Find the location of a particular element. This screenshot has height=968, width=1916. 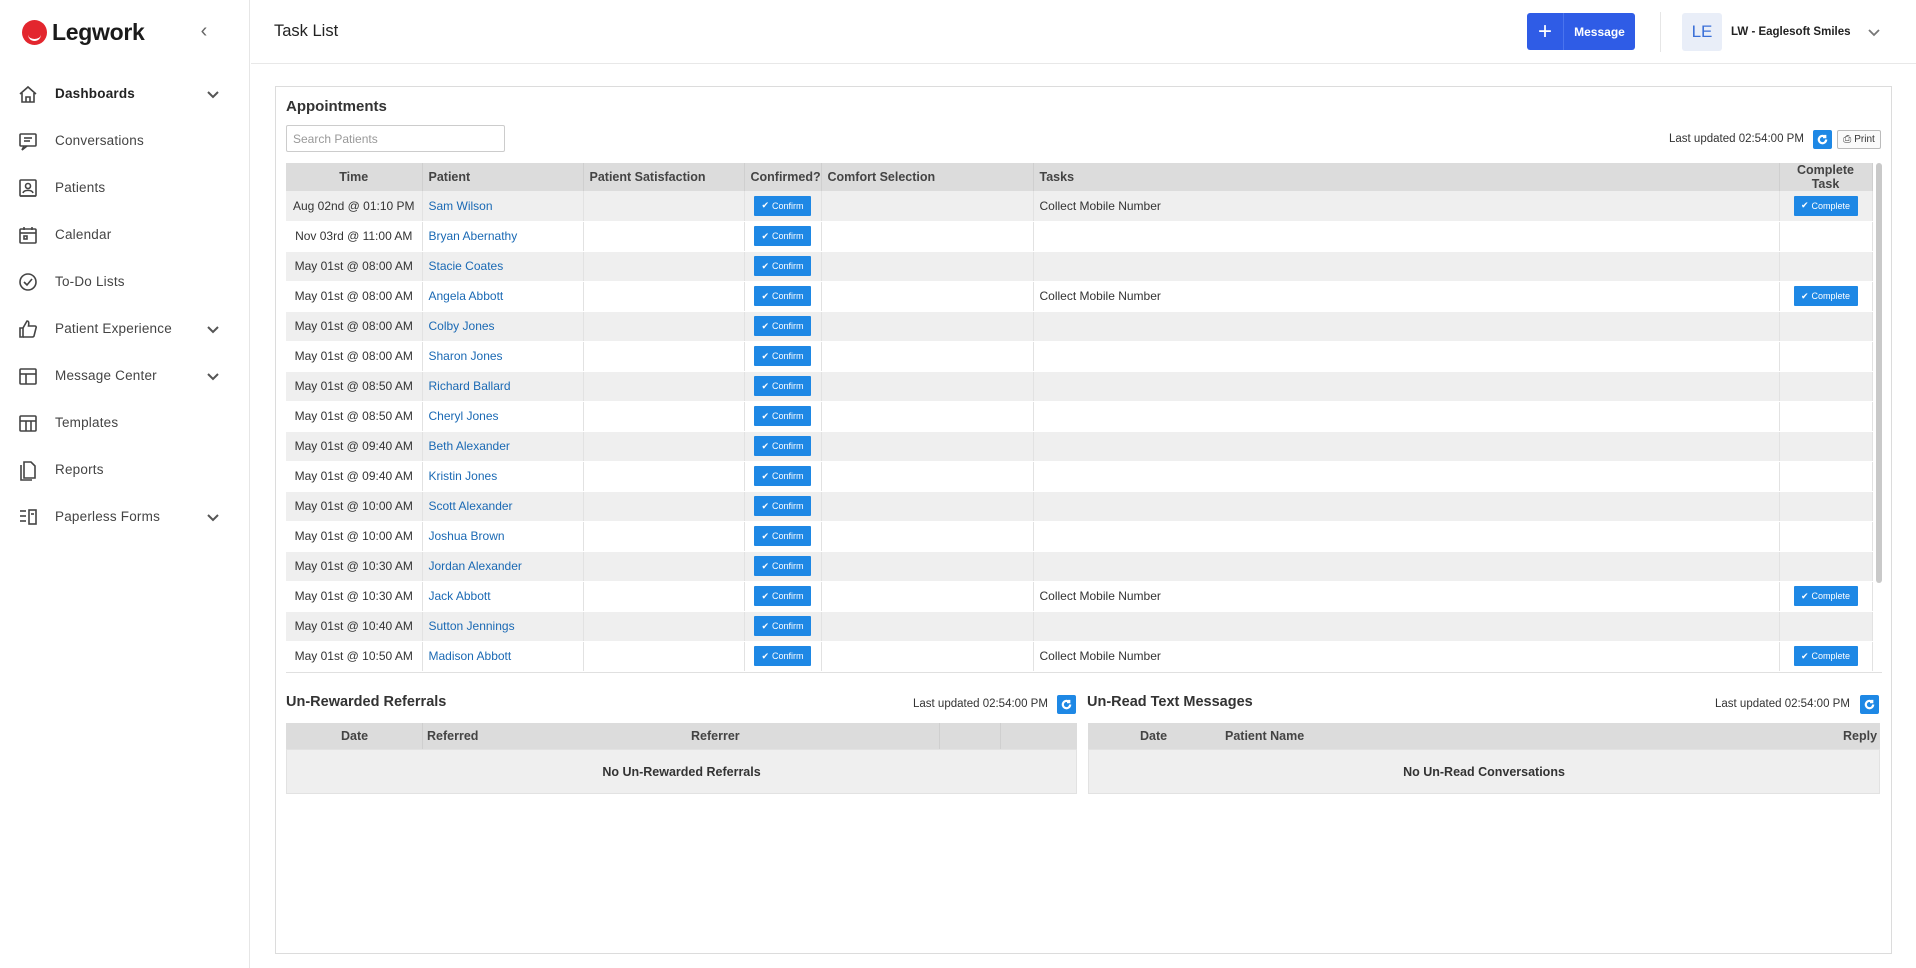

account-name: LW - Eaglesoft Smiles is located at coordinates (1791, 32).